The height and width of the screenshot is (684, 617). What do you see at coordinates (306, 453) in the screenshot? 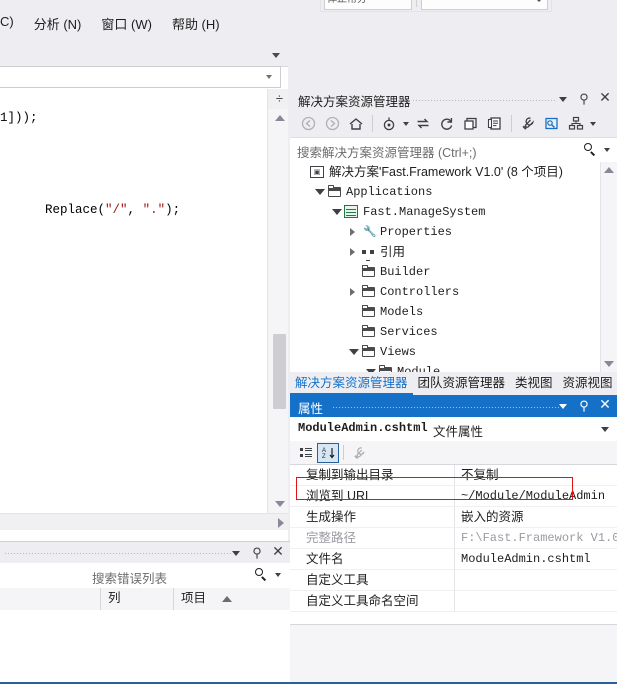
I see `categorized-icon` at bounding box center [306, 453].